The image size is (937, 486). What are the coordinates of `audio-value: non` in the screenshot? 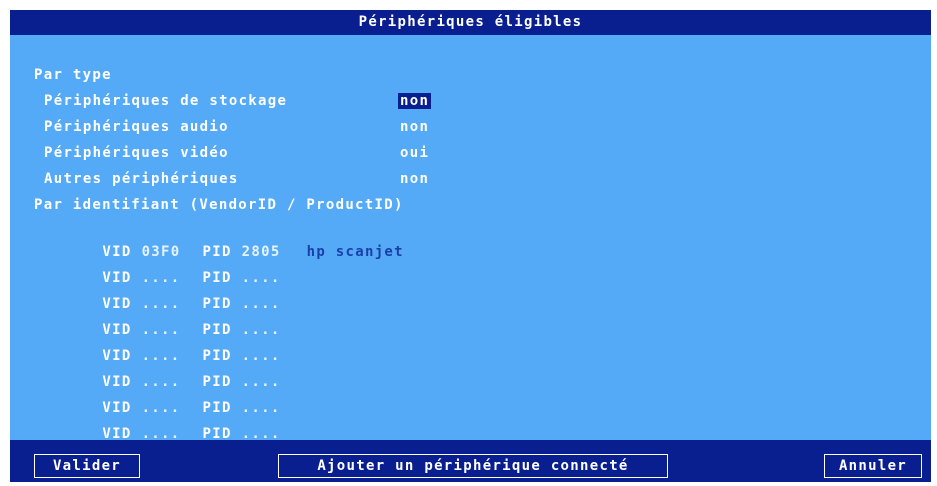 It's located at (414, 127).